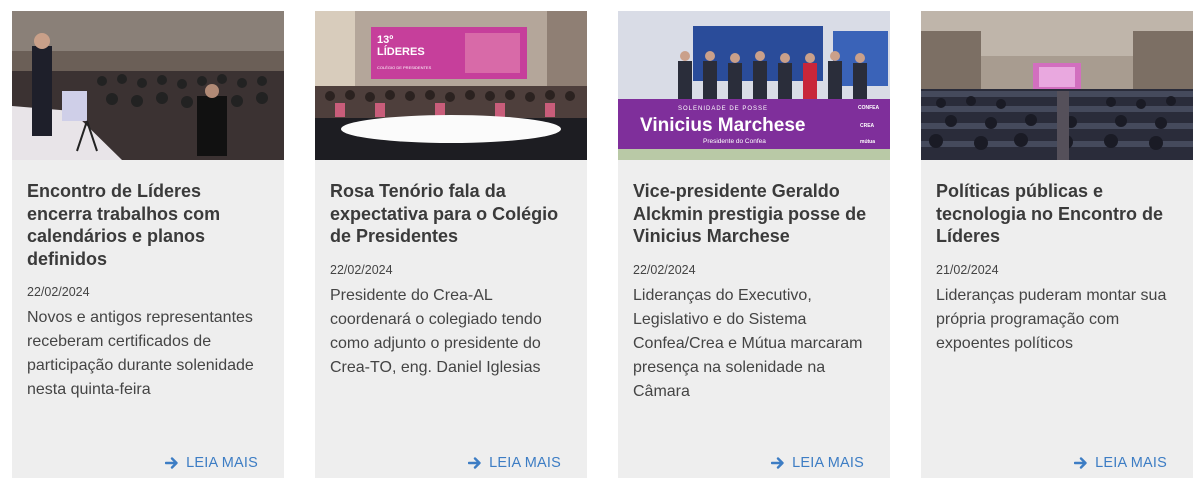 The height and width of the screenshot is (486, 1200). What do you see at coordinates (967, 269) in the screenshot?
I see `news-date: 21/02/2024` at bounding box center [967, 269].